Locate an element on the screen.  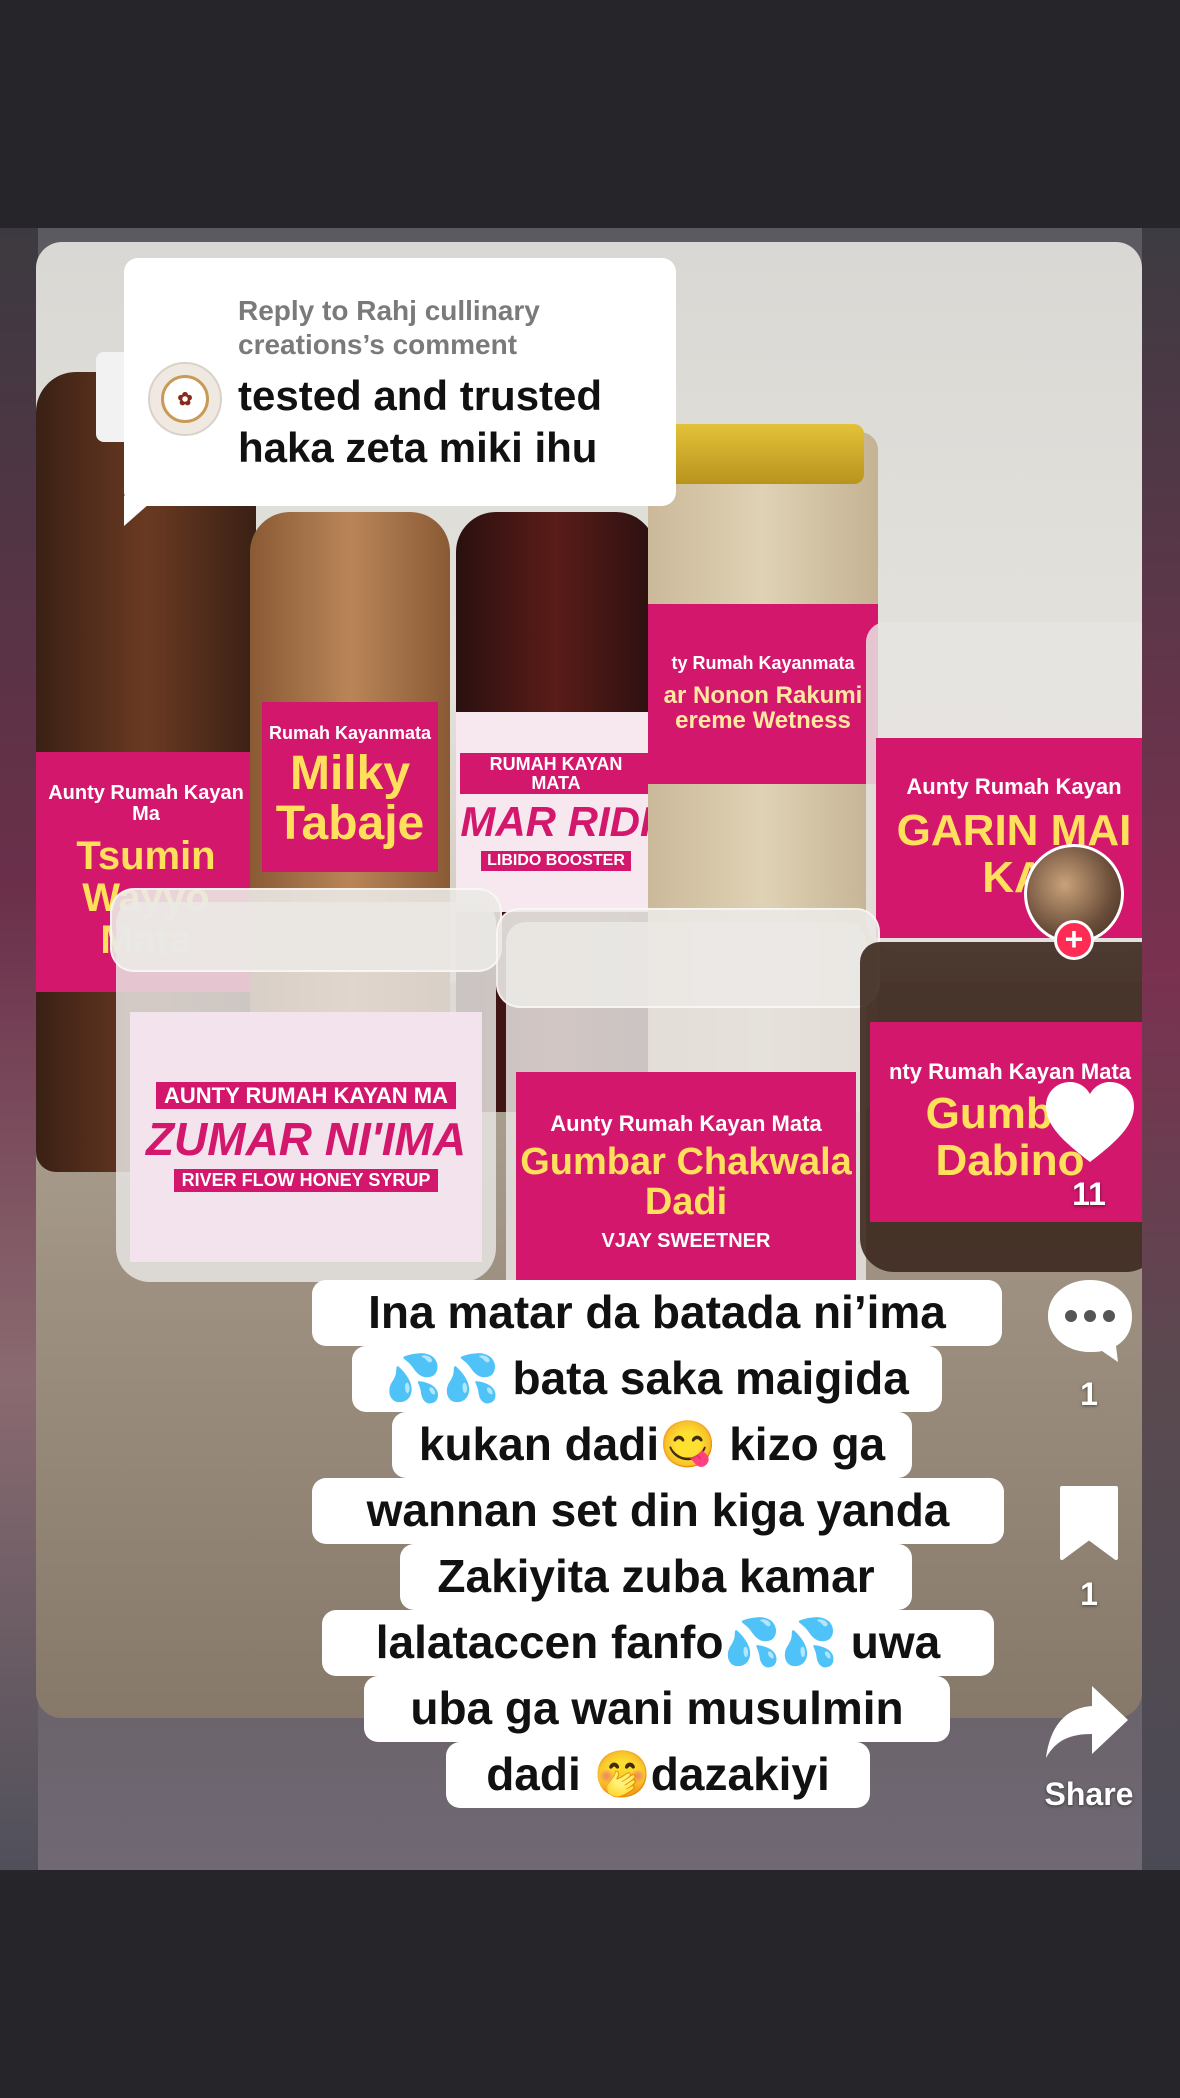
product-6-sub: RIVER FLOW HONEY SYRUP is located at coordinates (306, 1181).